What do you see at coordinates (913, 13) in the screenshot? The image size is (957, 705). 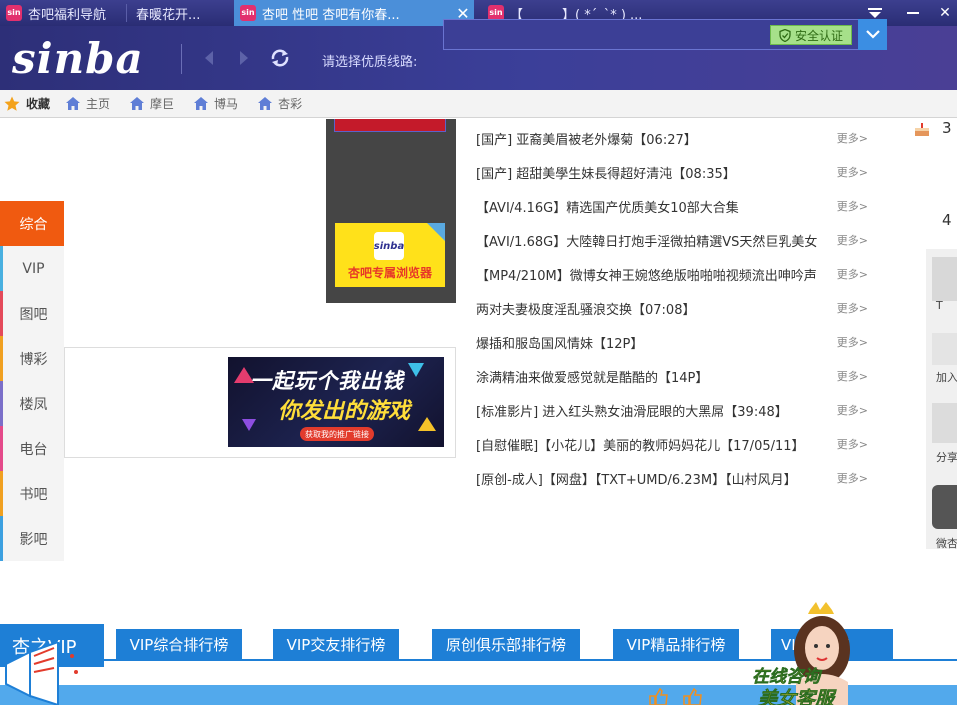 I see `minimize-icon` at bounding box center [913, 13].